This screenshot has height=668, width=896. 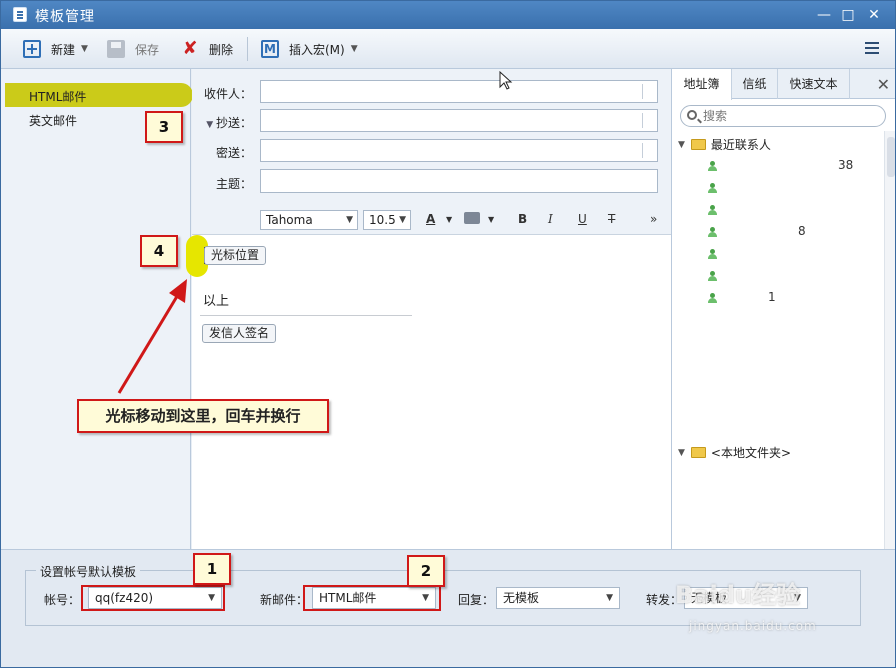 I want to click on watermark-url: jingyan.baidu.com, so click(x=753, y=626).